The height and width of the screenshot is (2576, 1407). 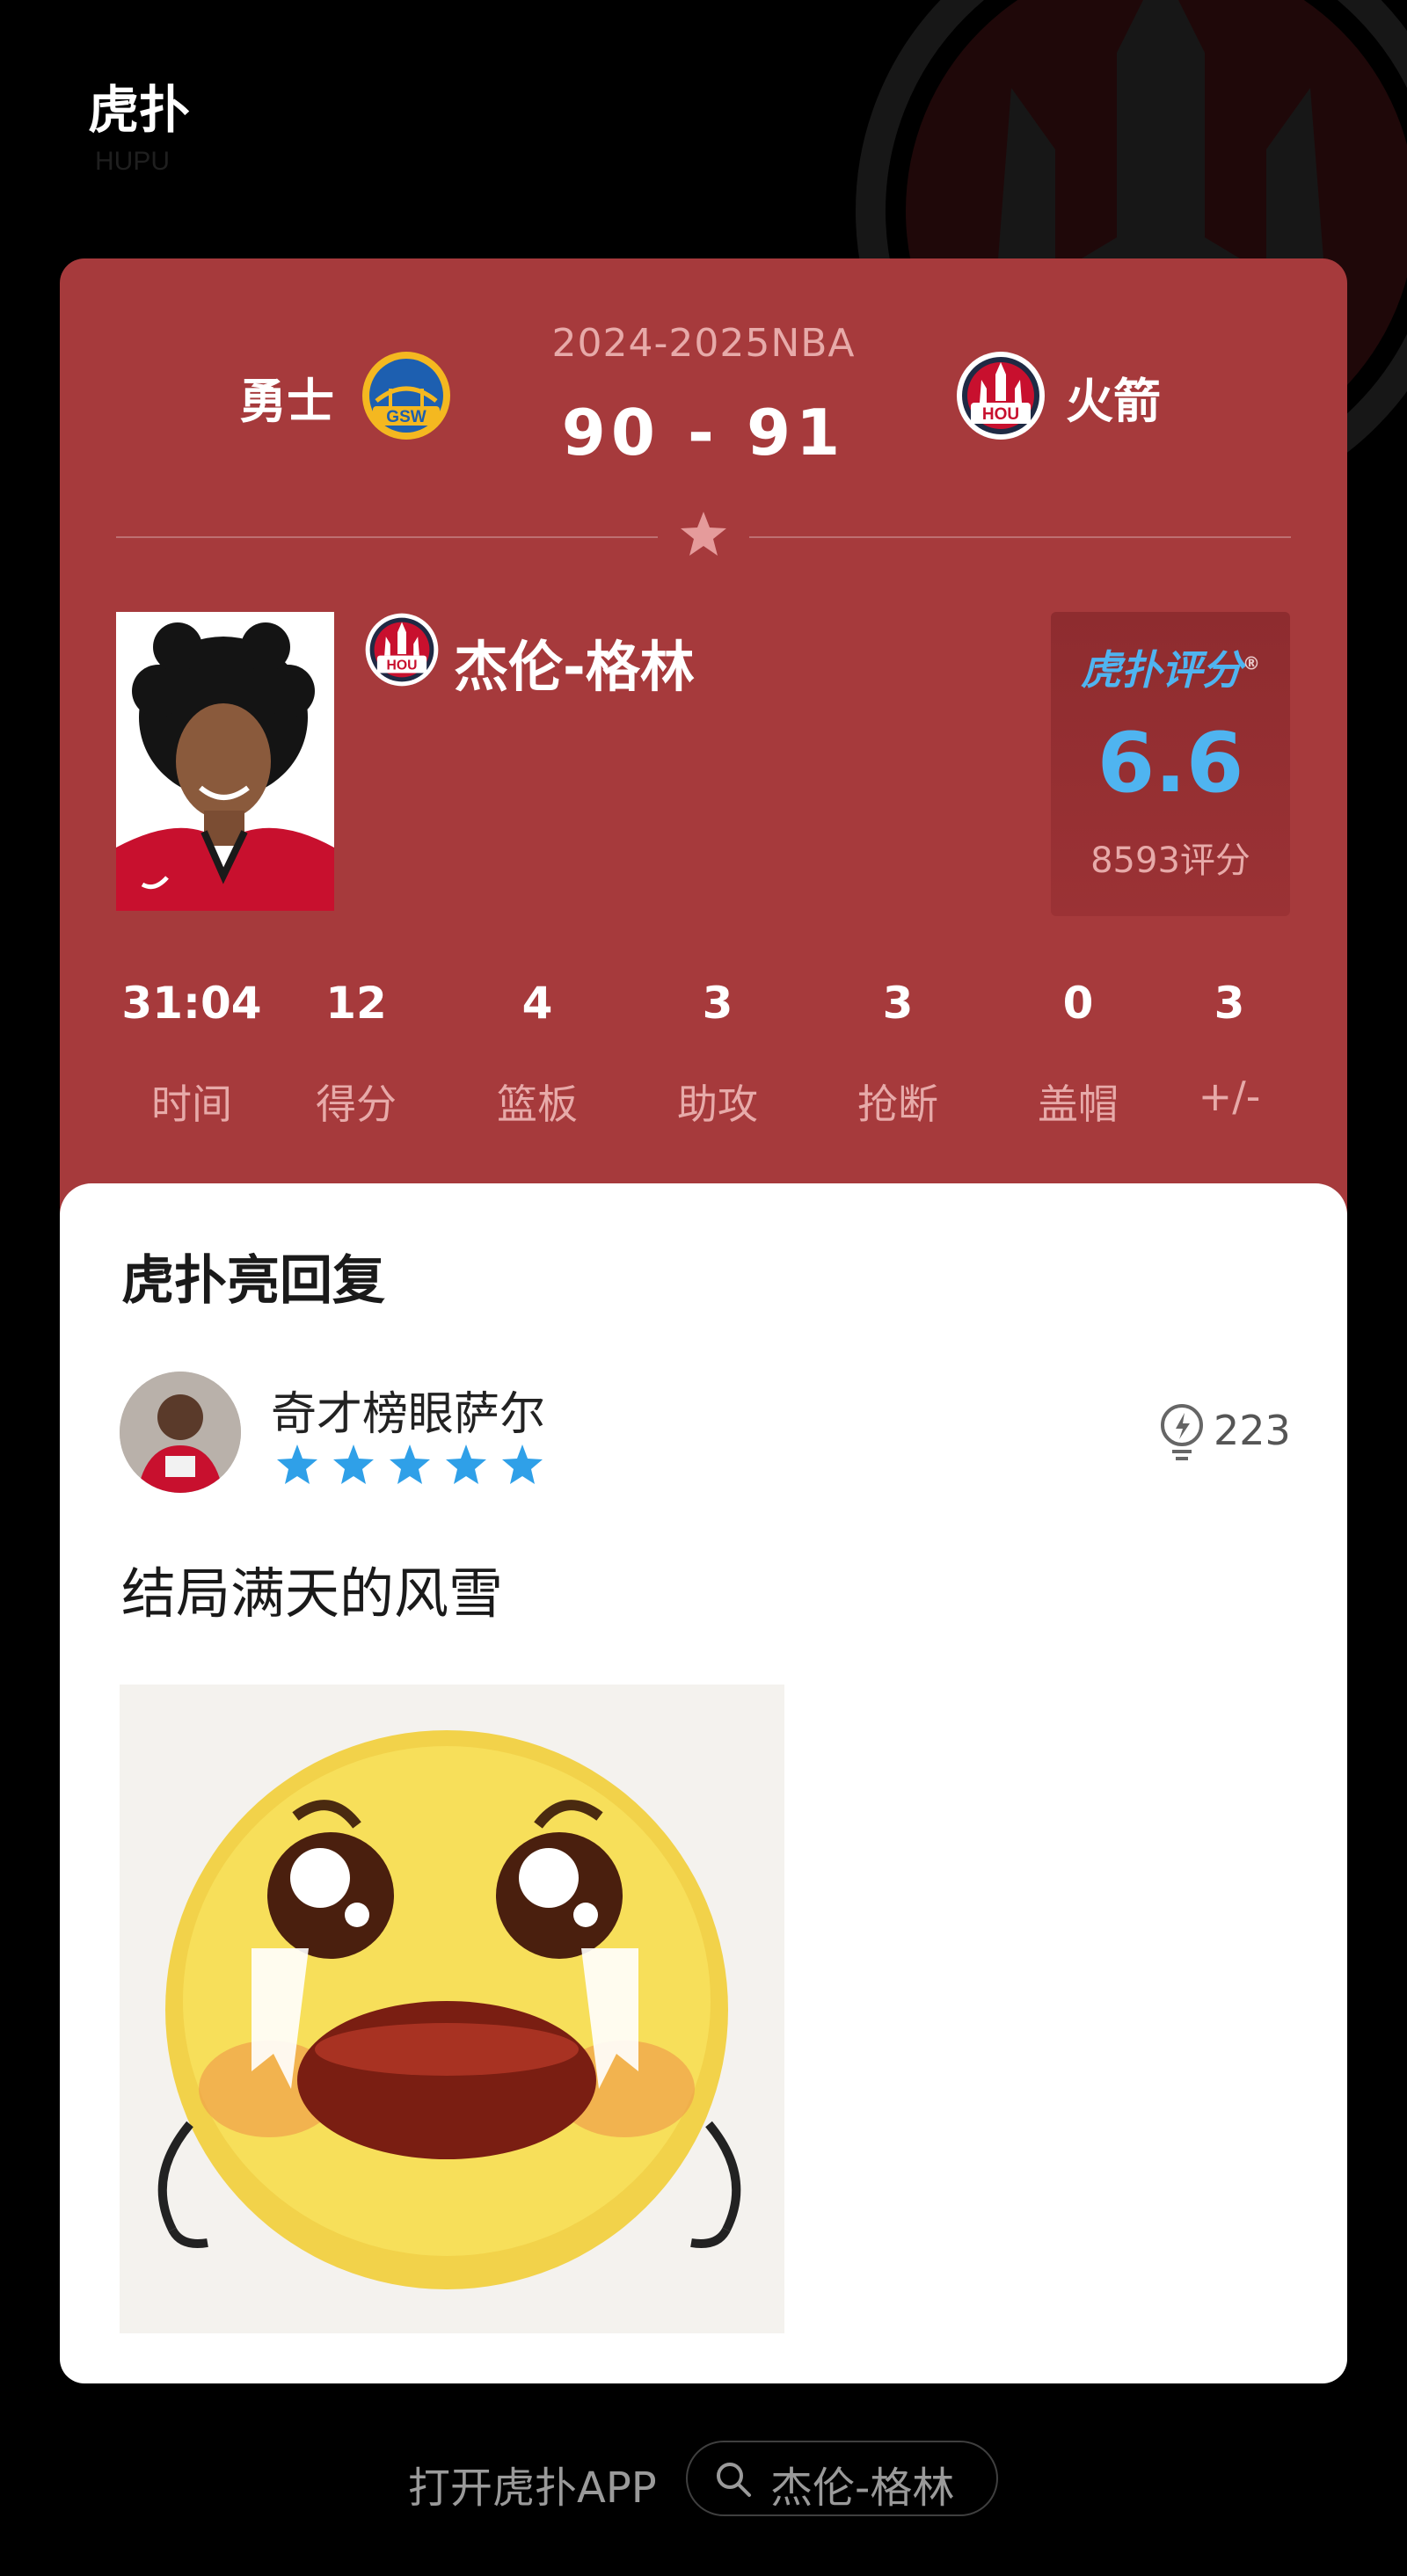 What do you see at coordinates (718, 1104) in the screenshot?
I see `stat-label-assists: 助攻` at bounding box center [718, 1104].